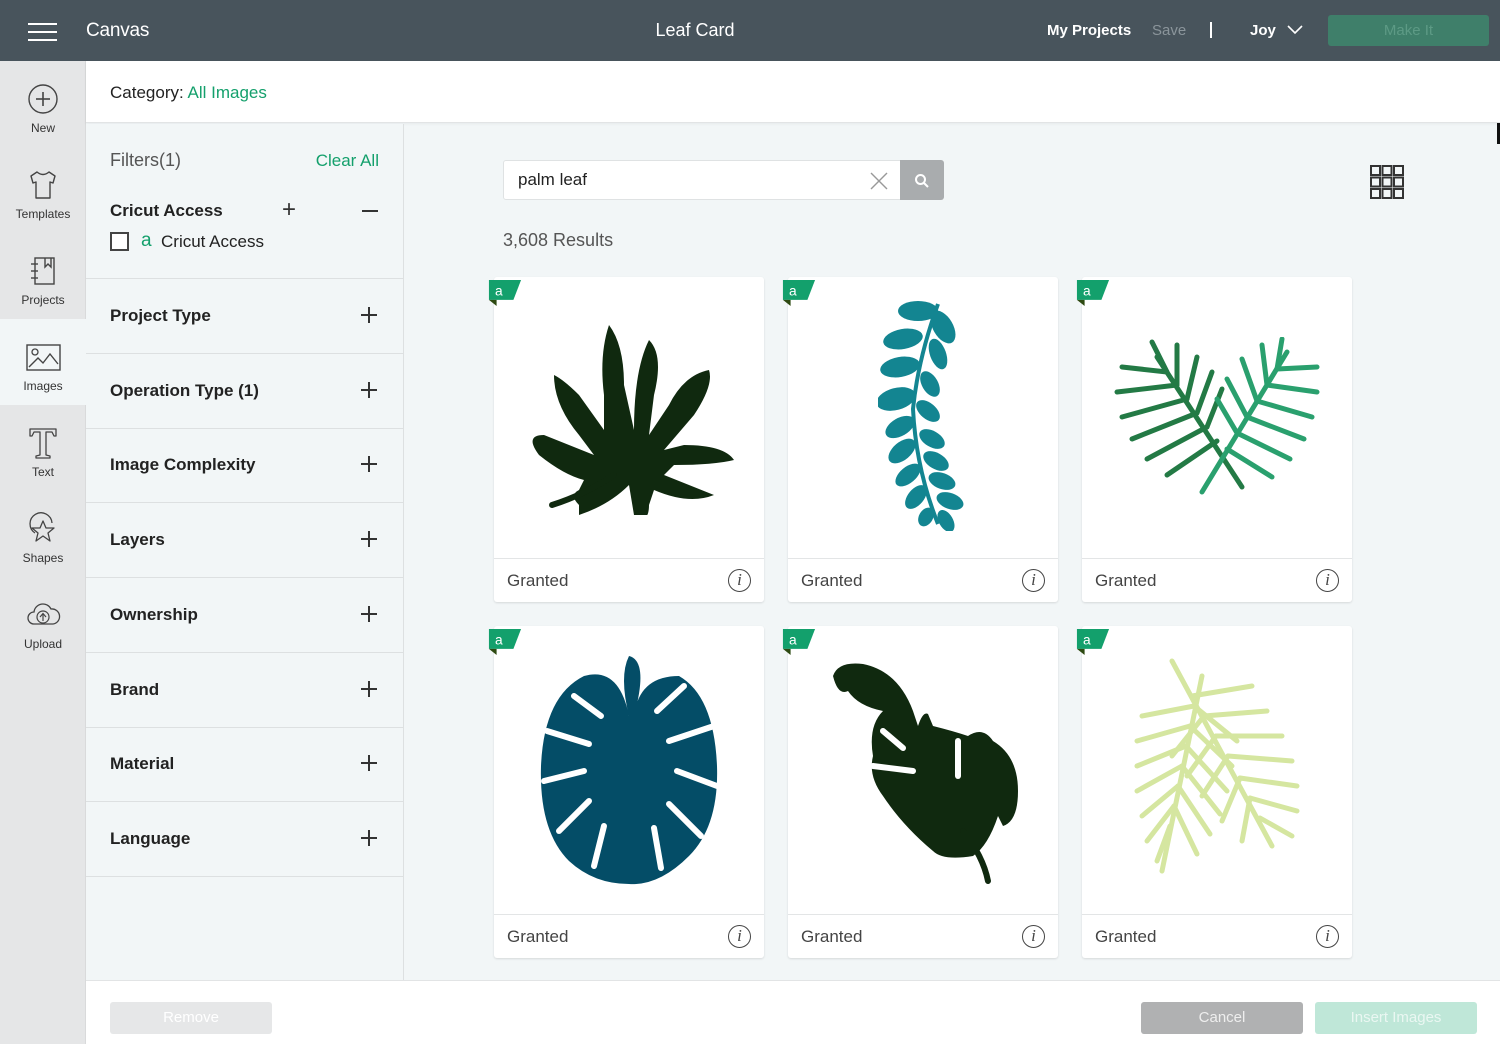  Describe the element at coordinates (227, 92) in the screenshot. I see `category-value: All Images` at that location.